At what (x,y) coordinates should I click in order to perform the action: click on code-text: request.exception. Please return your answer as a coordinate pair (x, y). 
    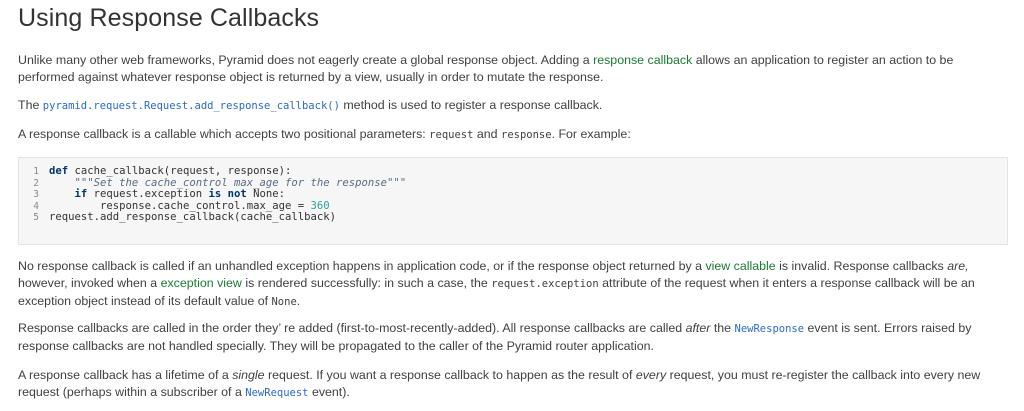
    Looking at the image, I should click on (148, 194).